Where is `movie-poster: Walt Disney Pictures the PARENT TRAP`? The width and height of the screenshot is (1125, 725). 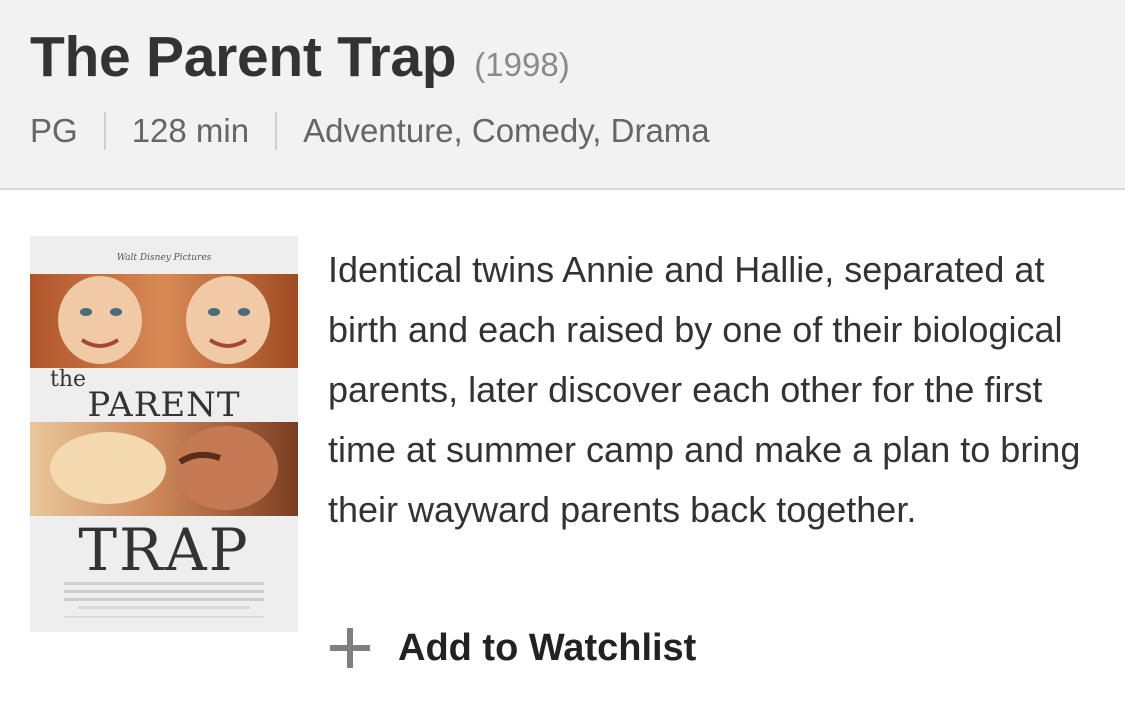
movie-poster: Walt Disney Pictures the PARENT TRAP is located at coordinates (164, 434).